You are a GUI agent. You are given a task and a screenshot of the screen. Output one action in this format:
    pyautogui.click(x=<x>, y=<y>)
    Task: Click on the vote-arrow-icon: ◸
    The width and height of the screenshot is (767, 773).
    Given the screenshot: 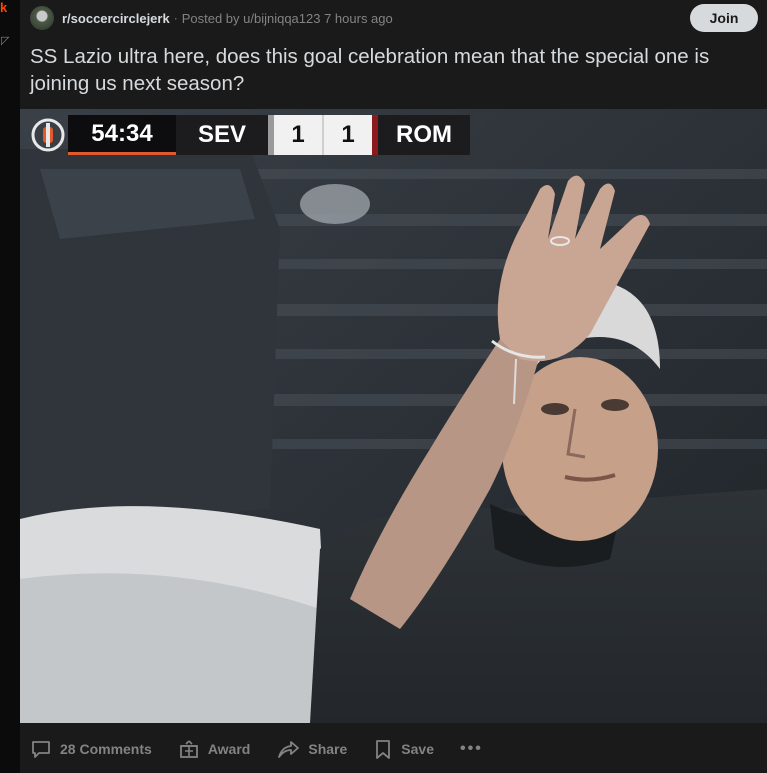 What is the action you would take?
    pyautogui.click(x=5, y=40)
    